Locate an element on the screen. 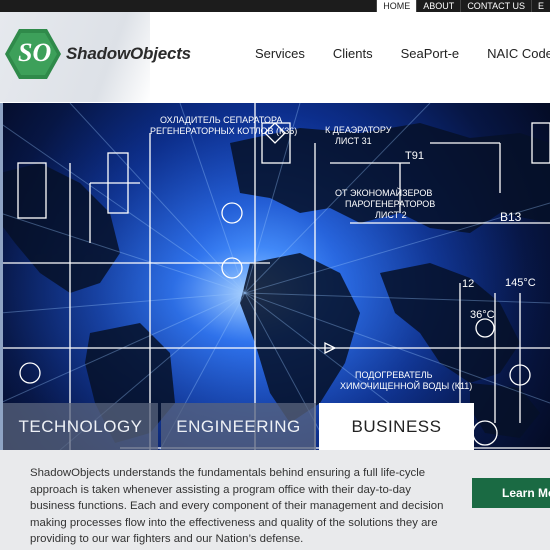 This screenshot has width=550, height=550. logo-name-part1: Shadow is located at coordinates (98, 53).